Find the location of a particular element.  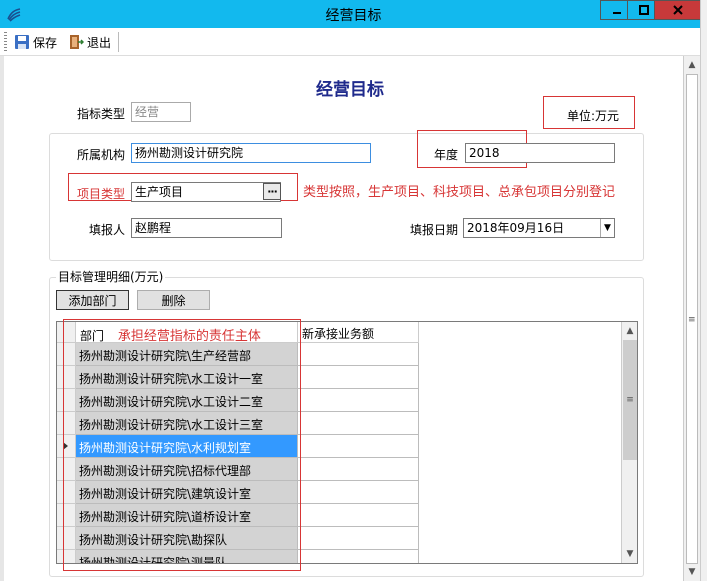

save-icon is located at coordinates (22, 42).